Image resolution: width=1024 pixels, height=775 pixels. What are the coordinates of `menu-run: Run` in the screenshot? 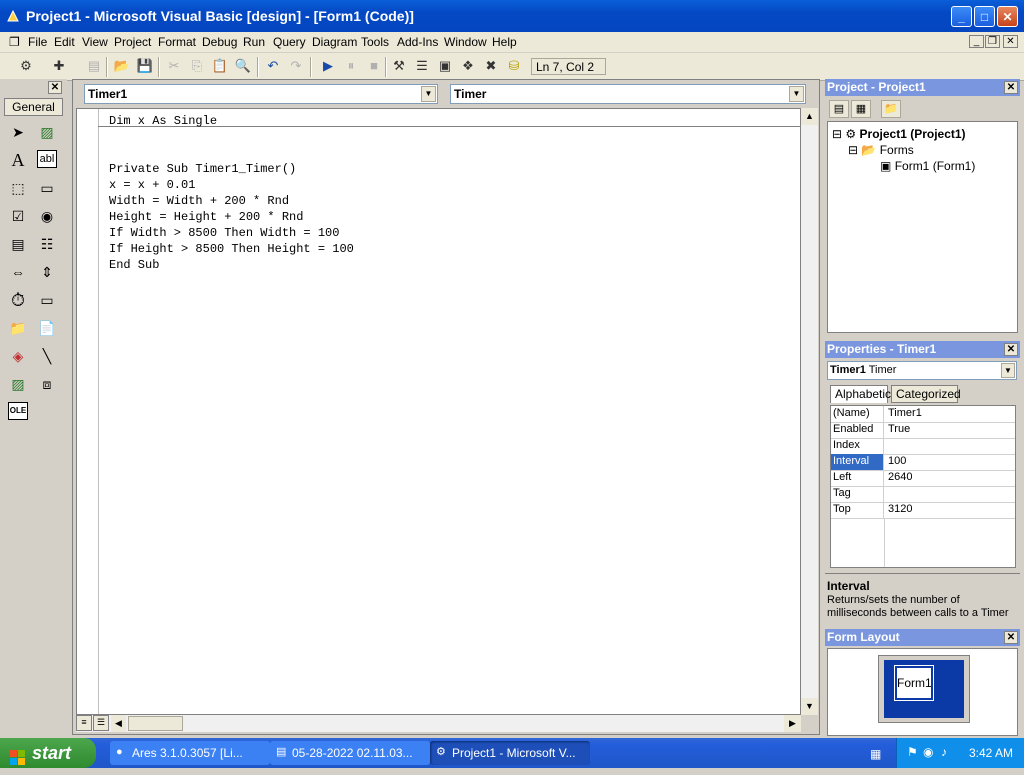 It's located at (254, 42).